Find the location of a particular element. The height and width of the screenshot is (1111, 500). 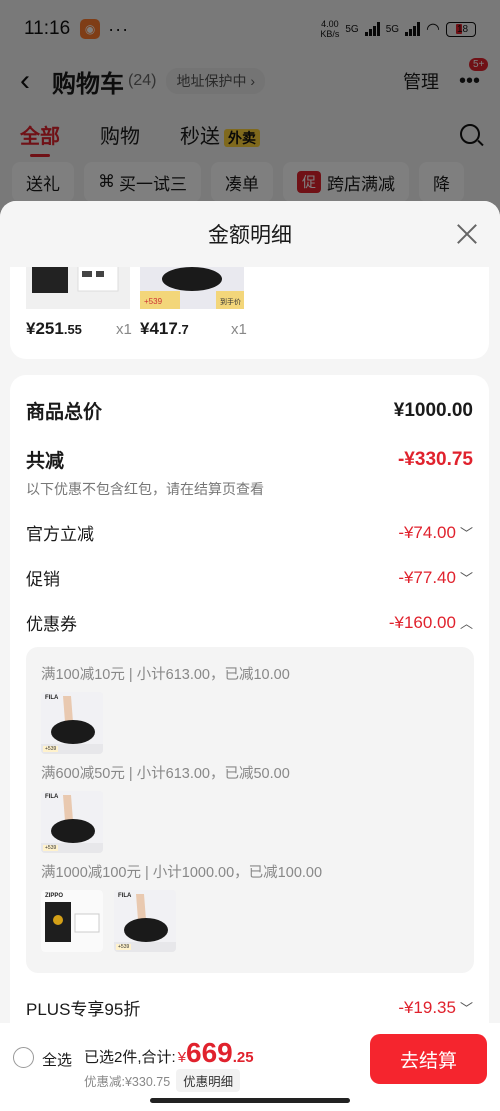

plus-discount-value: -¥19.35 is located at coordinates (427, 1007).